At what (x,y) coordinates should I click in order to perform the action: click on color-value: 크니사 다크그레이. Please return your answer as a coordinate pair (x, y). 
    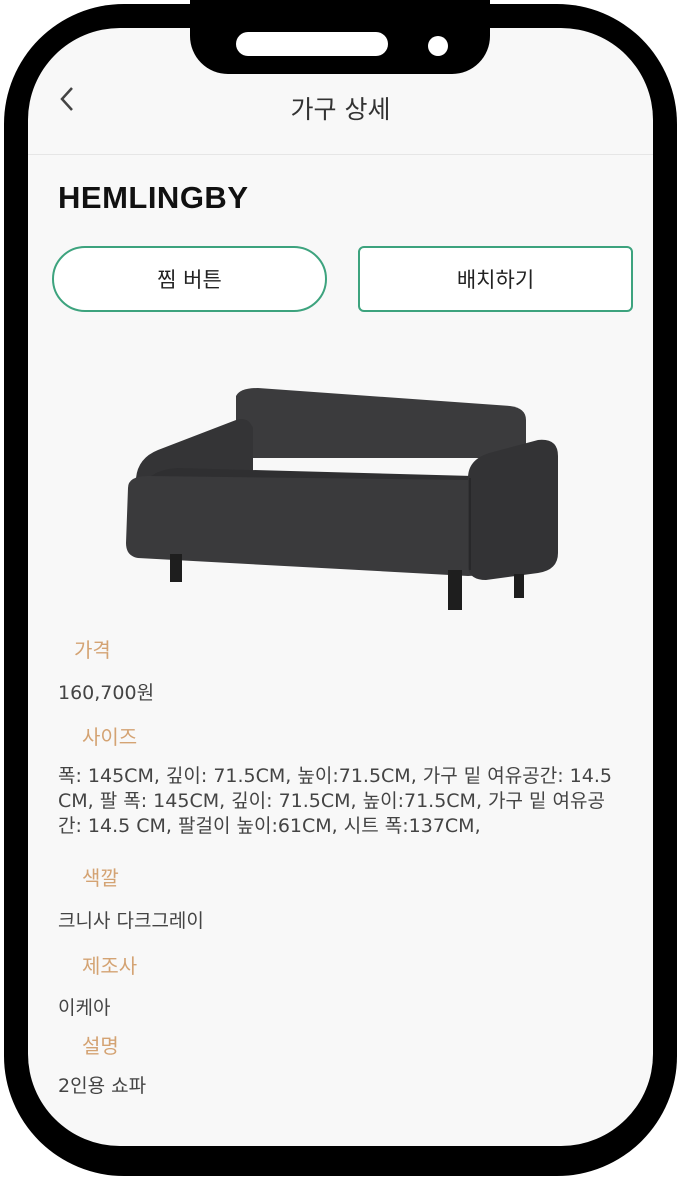
    Looking at the image, I should click on (131, 921).